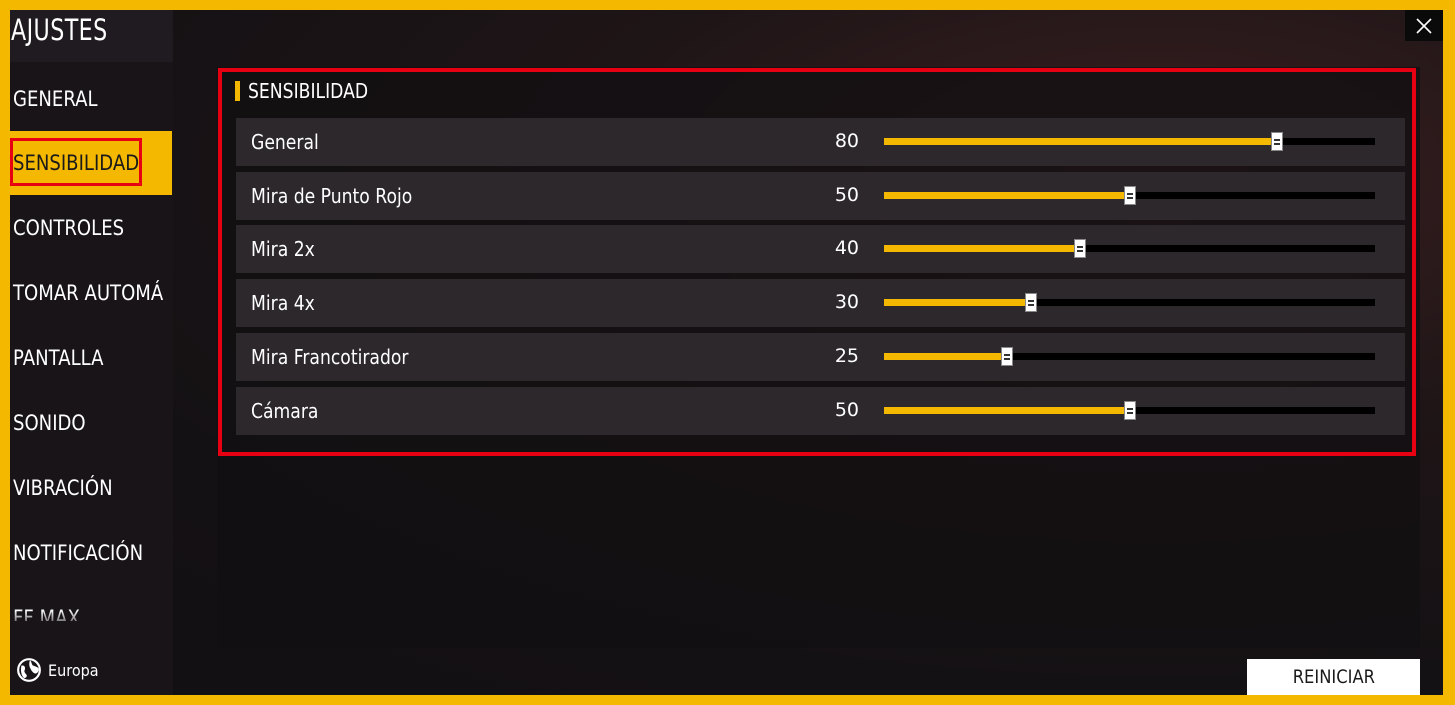  What do you see at coordinates (237, 91) in the screenshot?
I see `section-accent-bar` at bounding box center [237, 91].